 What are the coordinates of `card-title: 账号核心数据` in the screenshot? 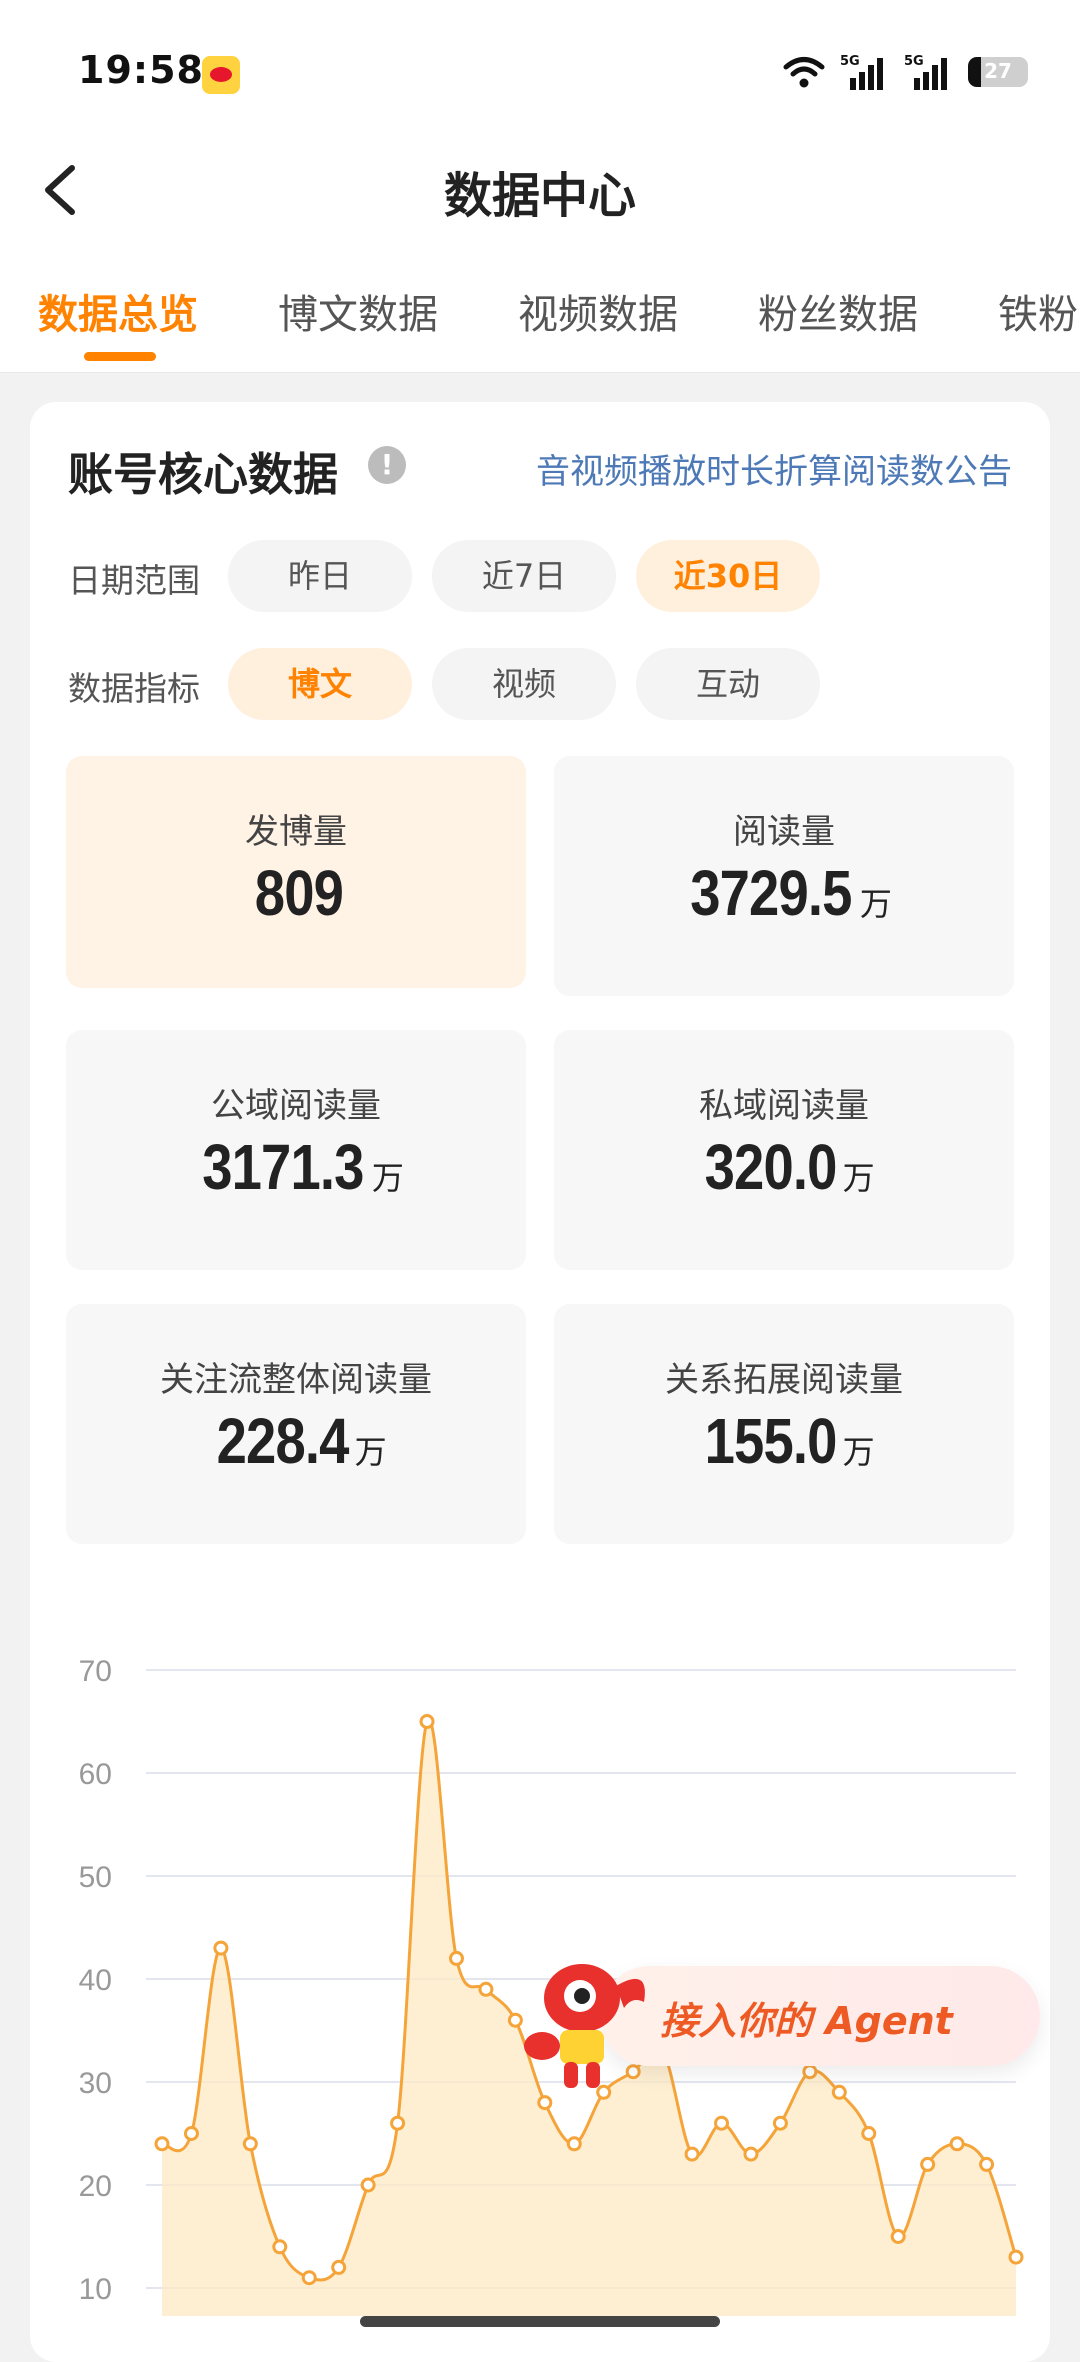 It's located at (203, 474).